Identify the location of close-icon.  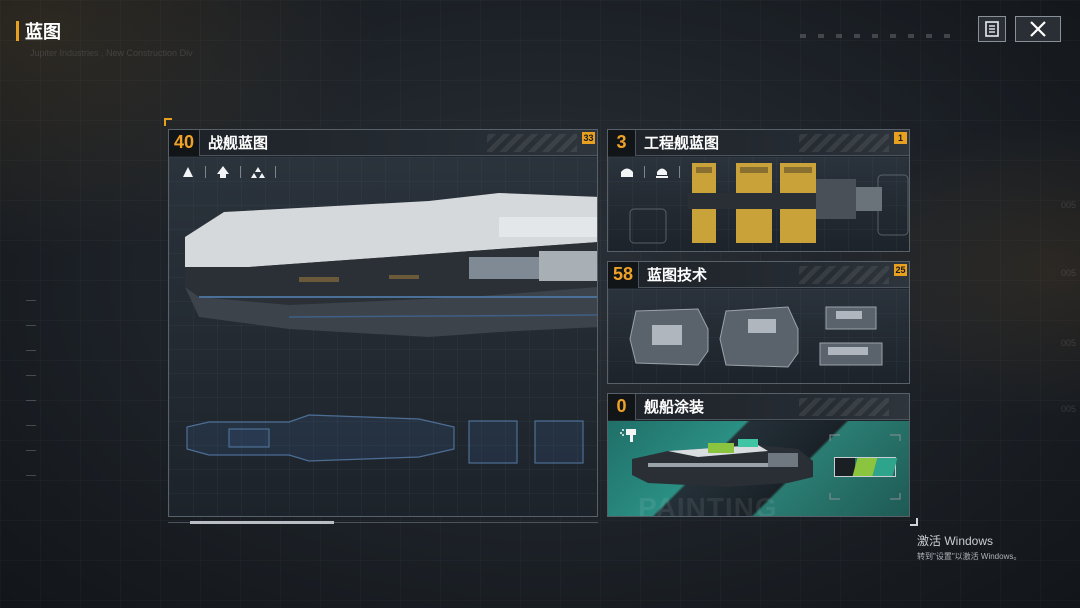
(1038, 29).